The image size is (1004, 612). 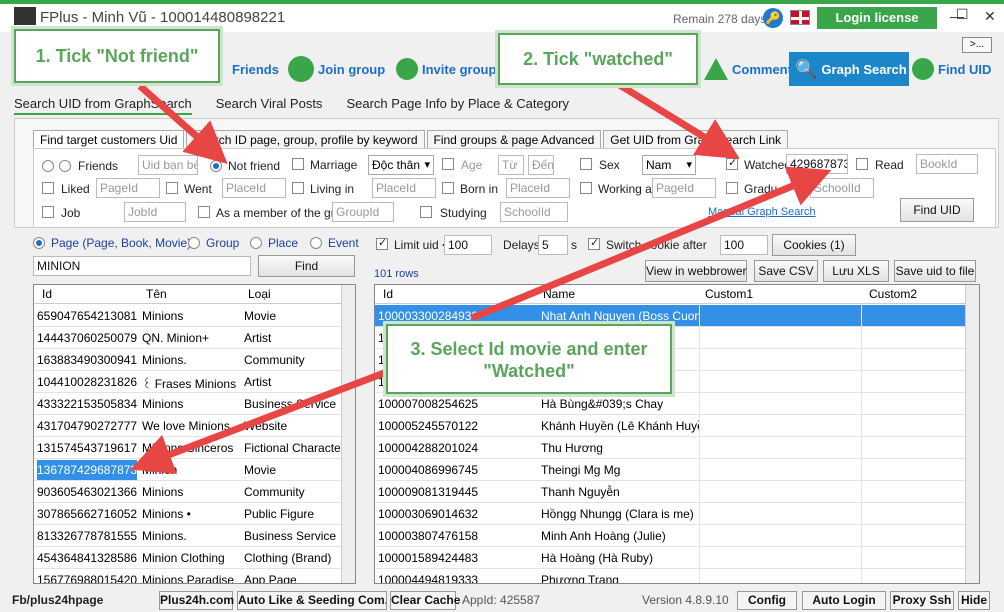 What do you see at coordinates (762, 212) in the screenshot?
I see `manual-graph-search-link: Manual Graph Search` at bounding box center [762, 212].